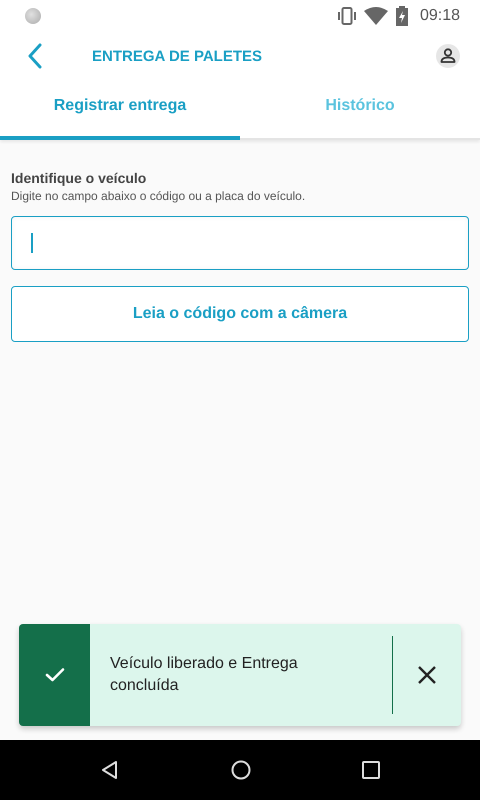 The width and height of the screenshot is (480, 800). Describe the element at coordinates (33, 16) in the screenshot. I see `notification-dot-icon` at that location.